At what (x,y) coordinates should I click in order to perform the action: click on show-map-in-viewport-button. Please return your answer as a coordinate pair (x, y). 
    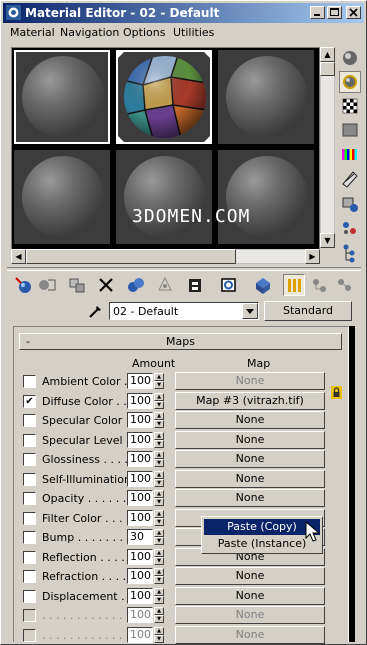
    Looking at the image, I should click on (229, 285).